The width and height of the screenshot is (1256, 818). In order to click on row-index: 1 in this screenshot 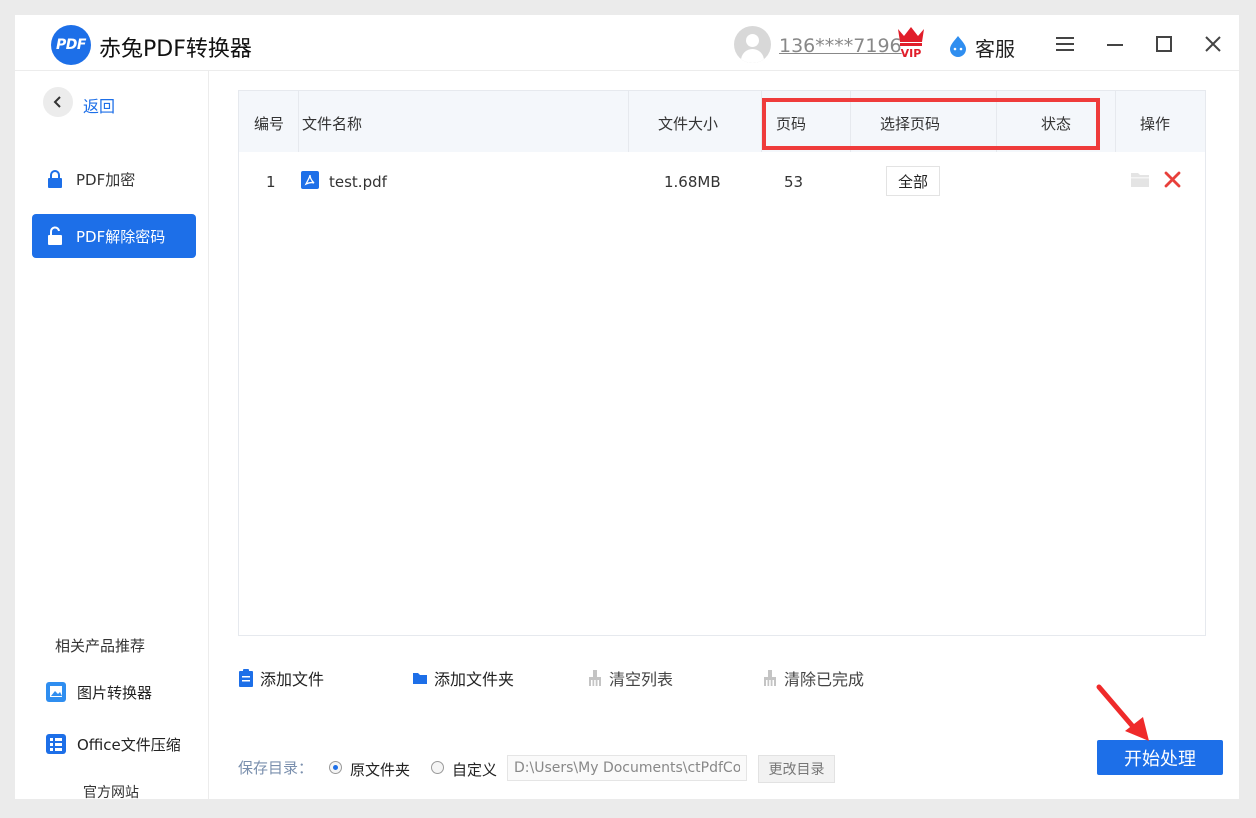, I will do `click(271, 182)`.